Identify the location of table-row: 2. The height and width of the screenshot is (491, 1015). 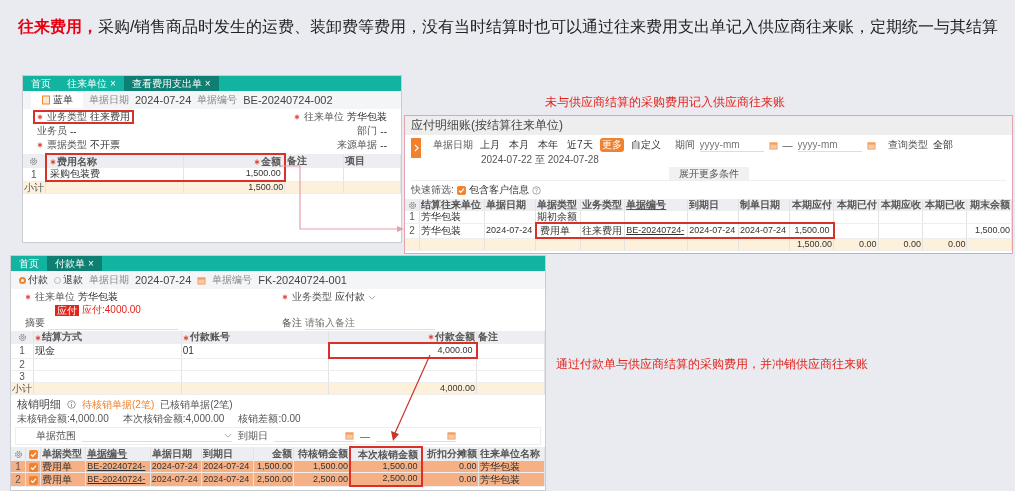
(278, 364).